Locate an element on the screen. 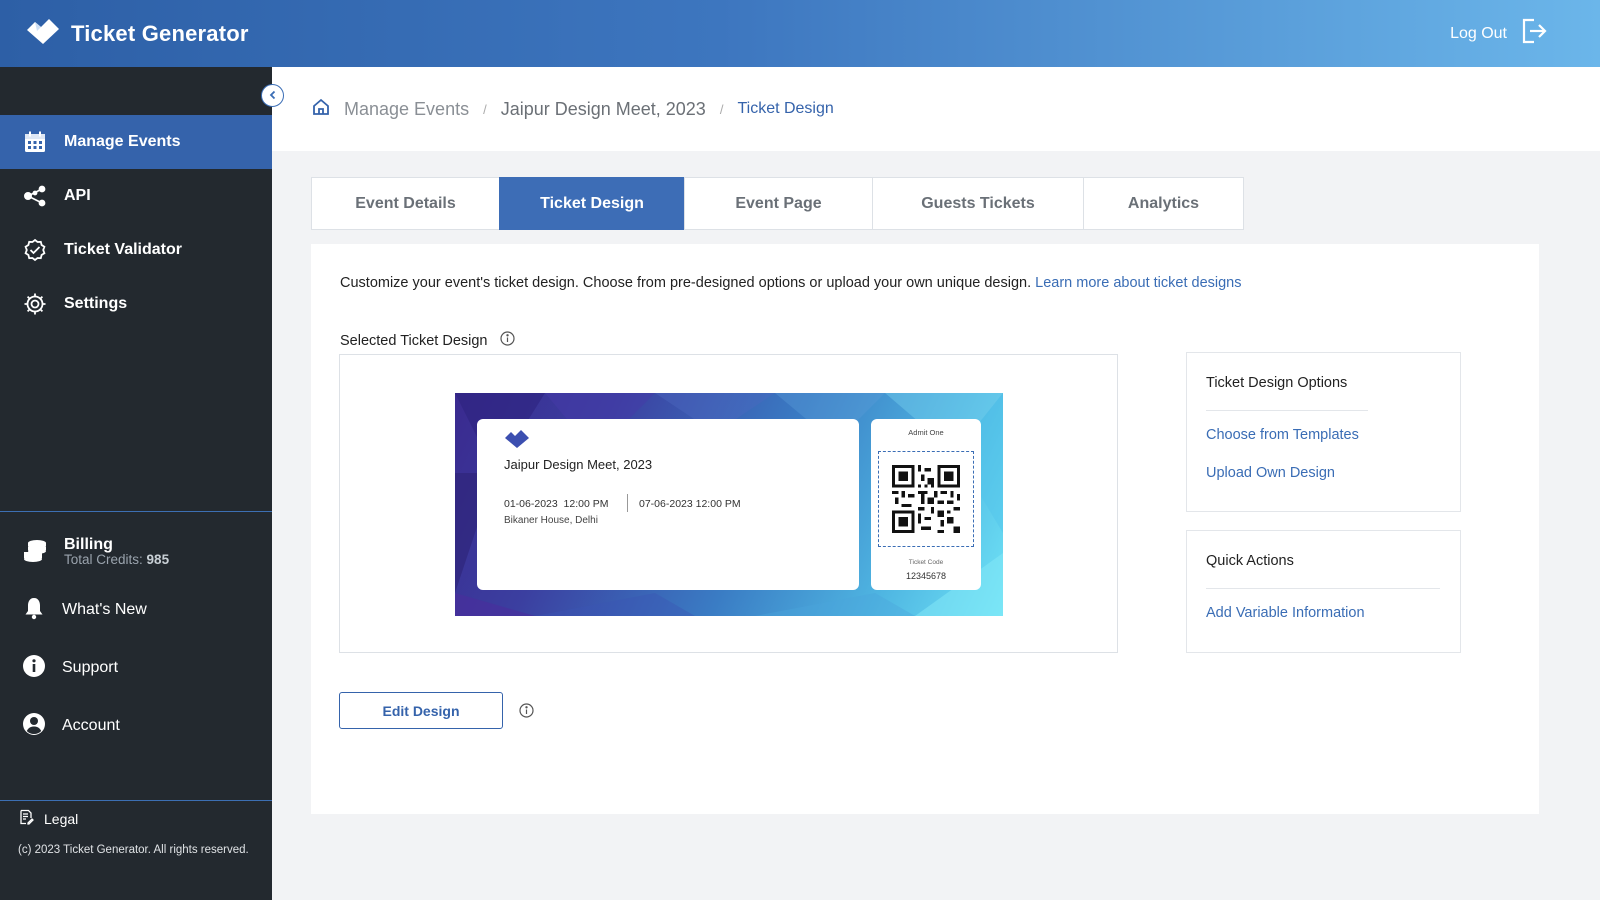 The height and width of the screenshot is (900, 1600). tab-event-page: Event Page is located at coordinates (778, 203).